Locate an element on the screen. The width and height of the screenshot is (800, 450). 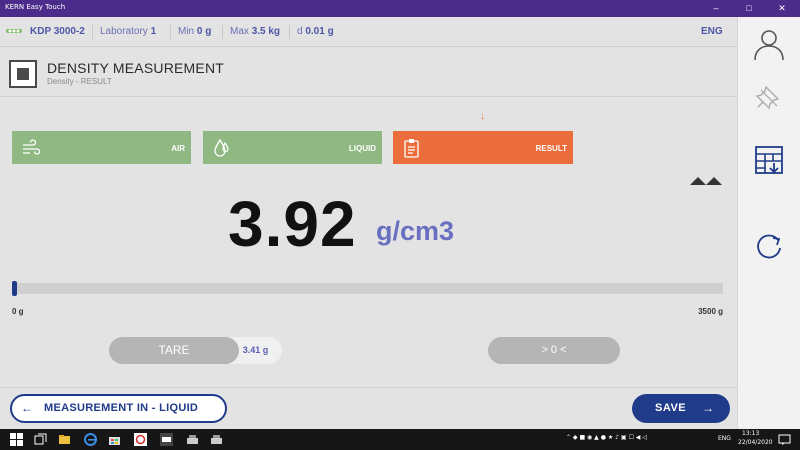
step-air-label: AIR is located at coordinates (178, 148).